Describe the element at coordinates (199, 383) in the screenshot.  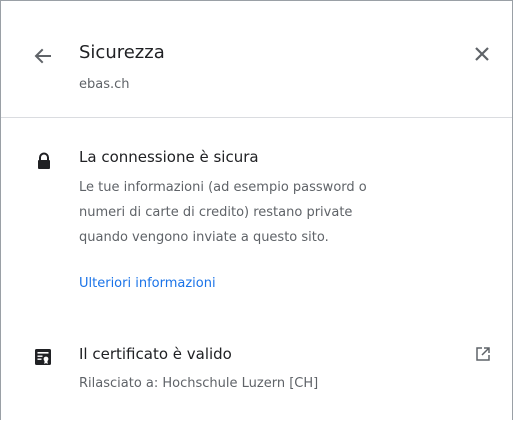
I see `certificate-issued-to: Rilasciato a: Hochschule Luzern [CH]` at that location.